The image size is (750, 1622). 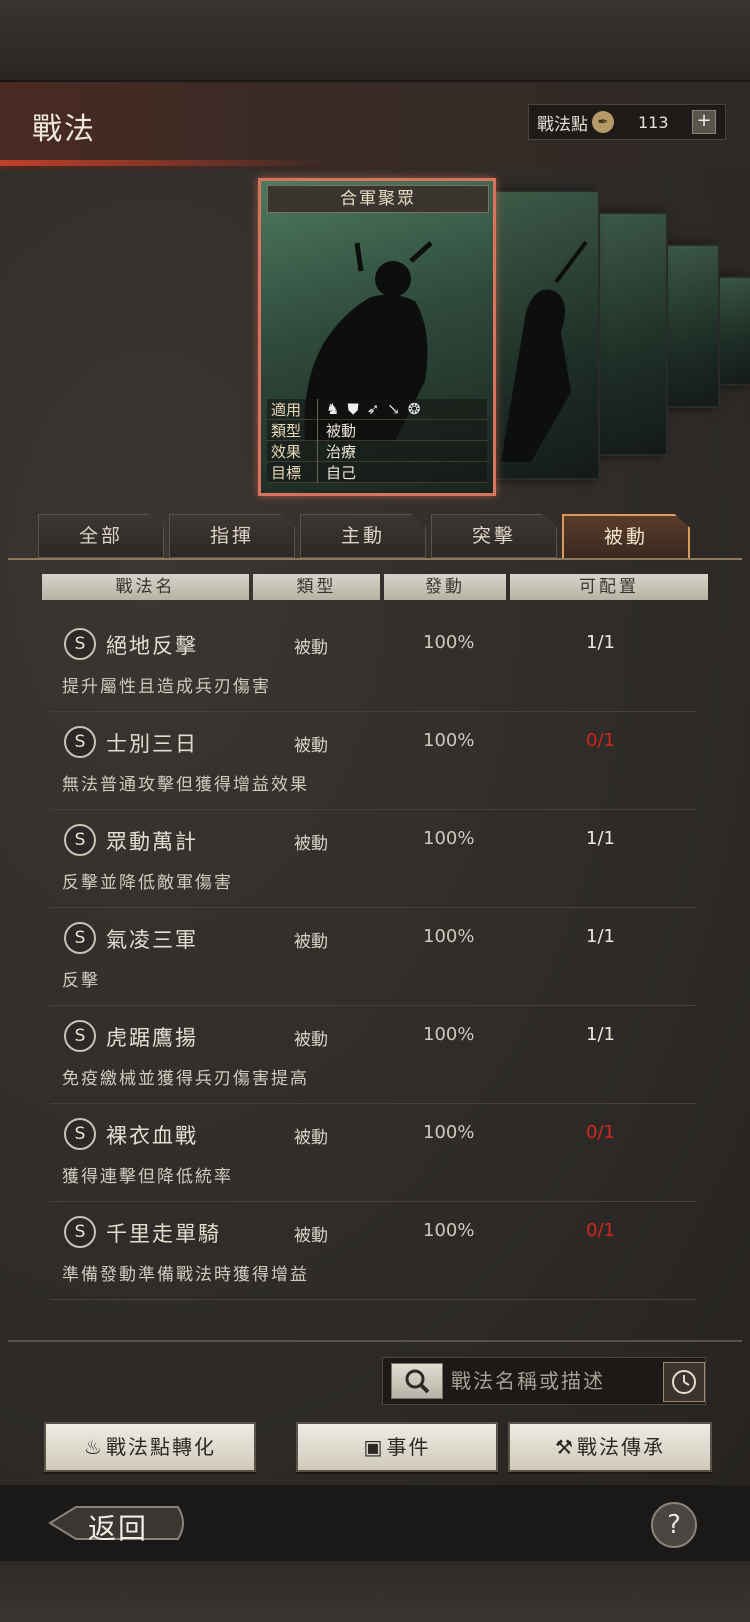 I want to click on column-header-rate: 發動, so click(x=445, y=587).